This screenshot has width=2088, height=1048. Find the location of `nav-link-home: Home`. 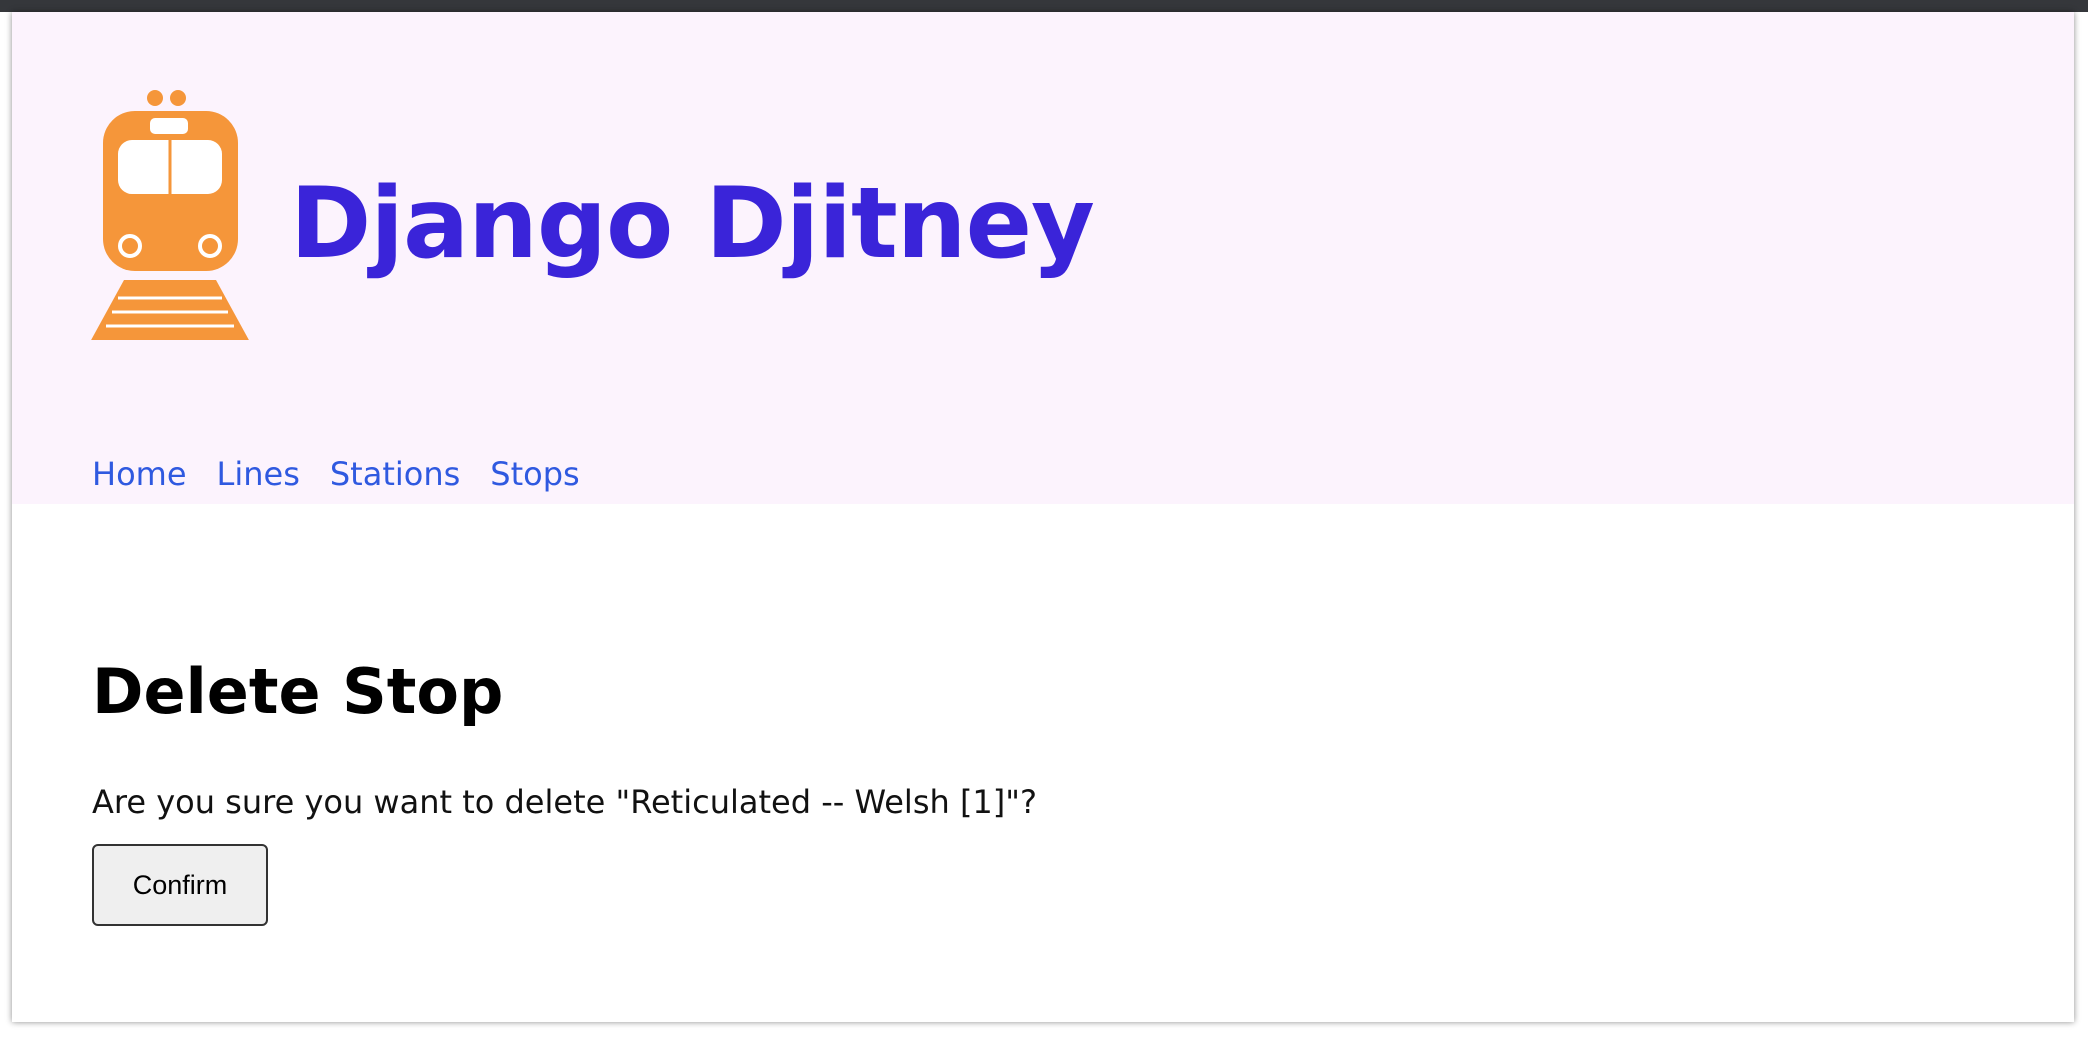

nav-link-home: Home is located at coordinates (139, 474).